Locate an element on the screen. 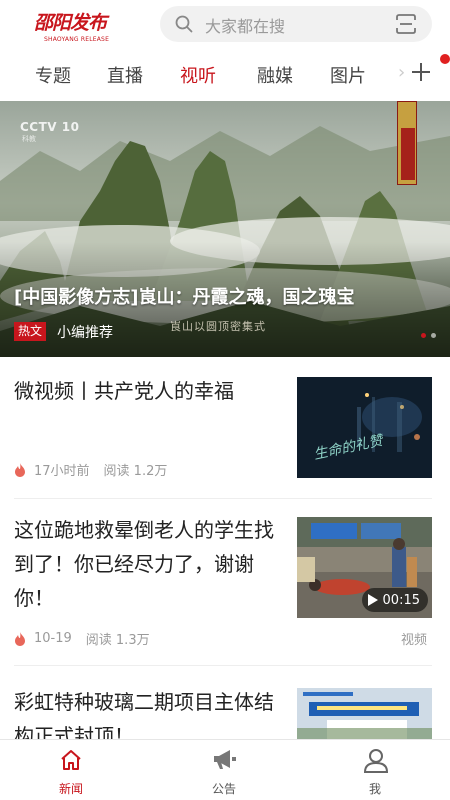 This screenshot has height=800, width=450. tab-media: 融媒 is located at coordinates (275, 75).